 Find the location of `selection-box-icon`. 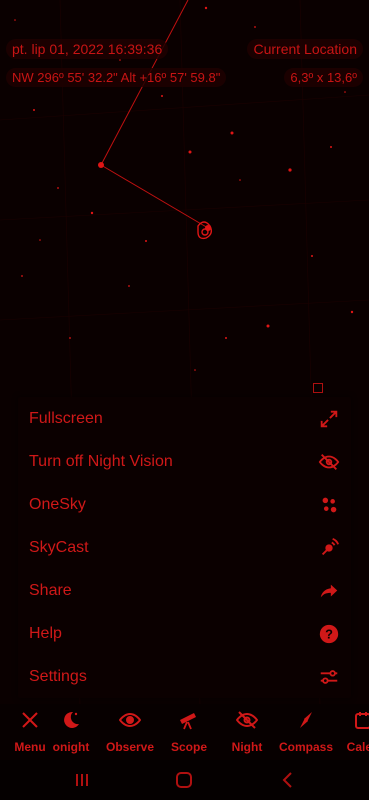

selection-box-icon is located at coordinates (318, 388).